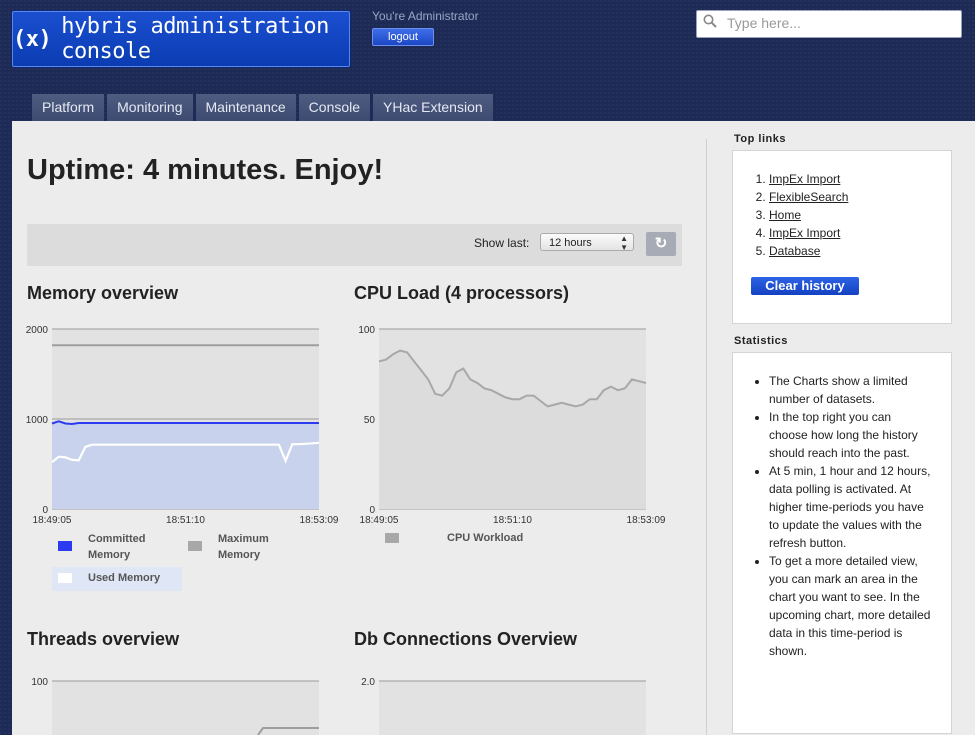 This screenshot has width=975, height=735. What do you see at coordinates (425, 16) in the screenshot?
I see `user-label: You're Administrator` at bounding box center [425, 16].